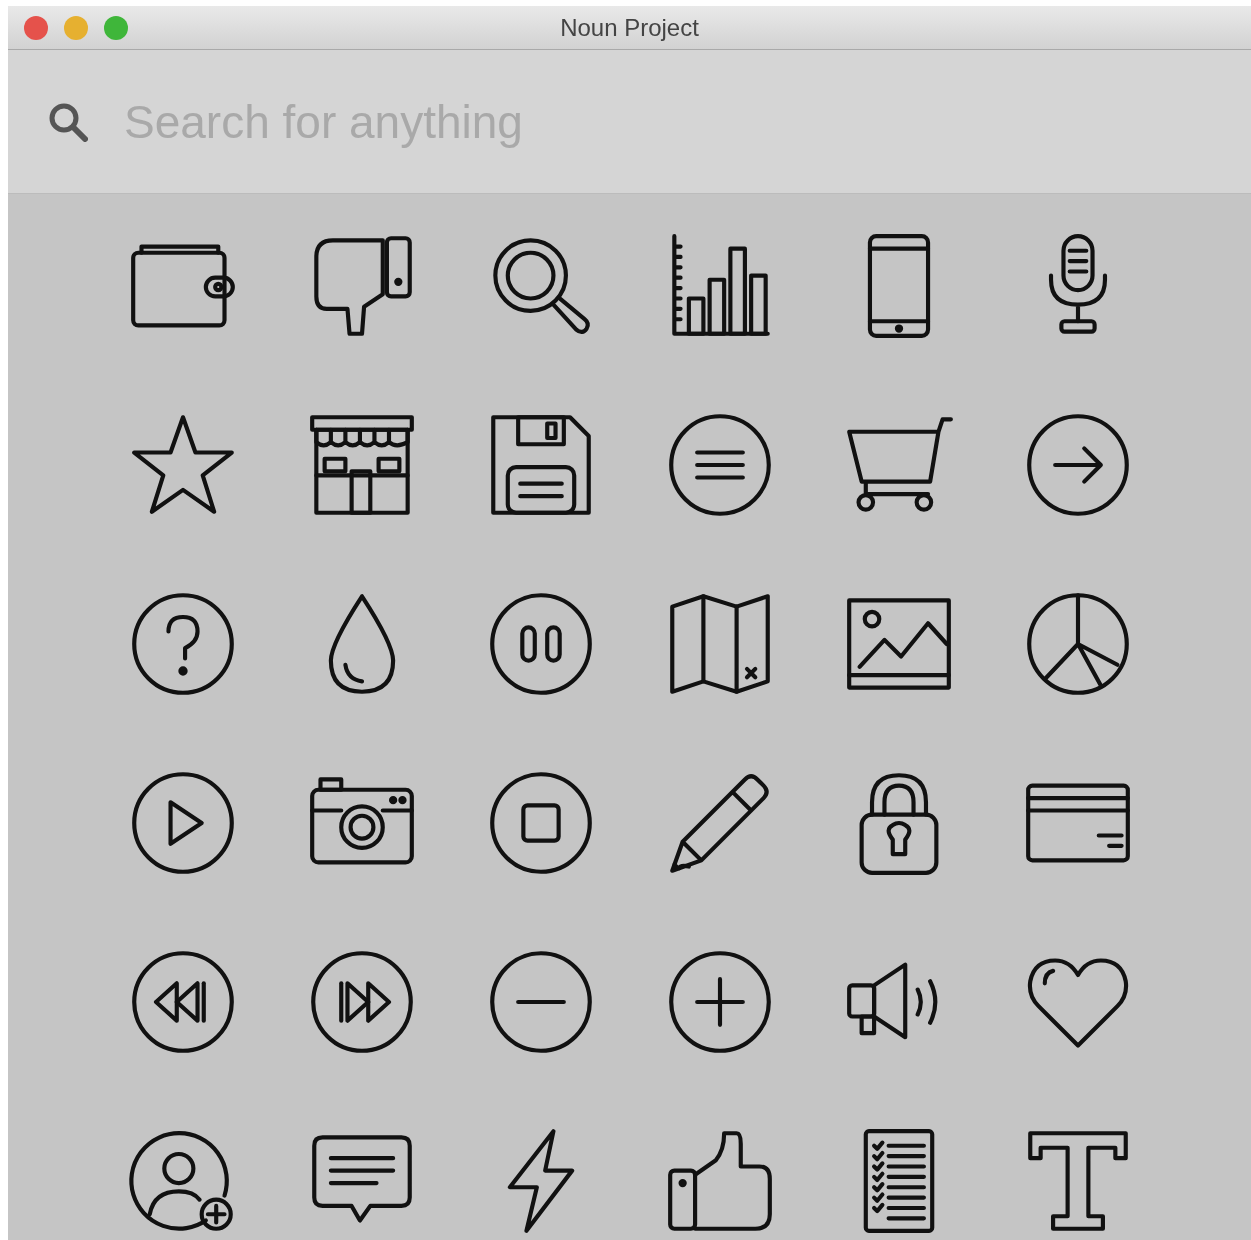 This screenshot has width=1251, height=1240. I want to click on close-button, so click(36, 27).